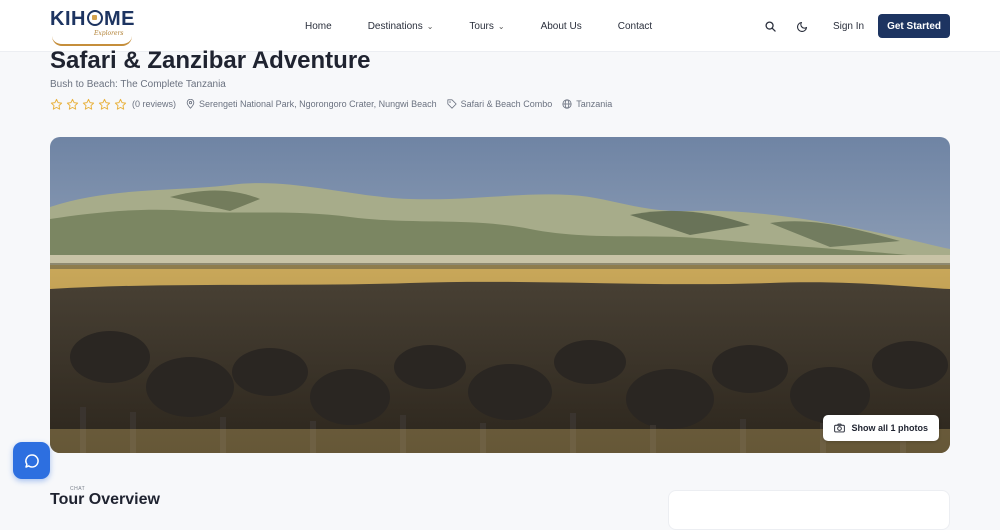 Image resolution: width=1000 pixels, height=530 pixels. What do you see at coordinates (506, 104) in the screenshot?
I see `tour-category-text: Safari & Beach Combo` at bounding box center [506, 104].